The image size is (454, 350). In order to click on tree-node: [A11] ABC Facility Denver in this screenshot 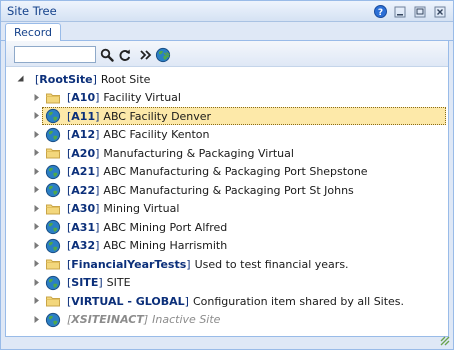, I will do `click(227, 116)`.